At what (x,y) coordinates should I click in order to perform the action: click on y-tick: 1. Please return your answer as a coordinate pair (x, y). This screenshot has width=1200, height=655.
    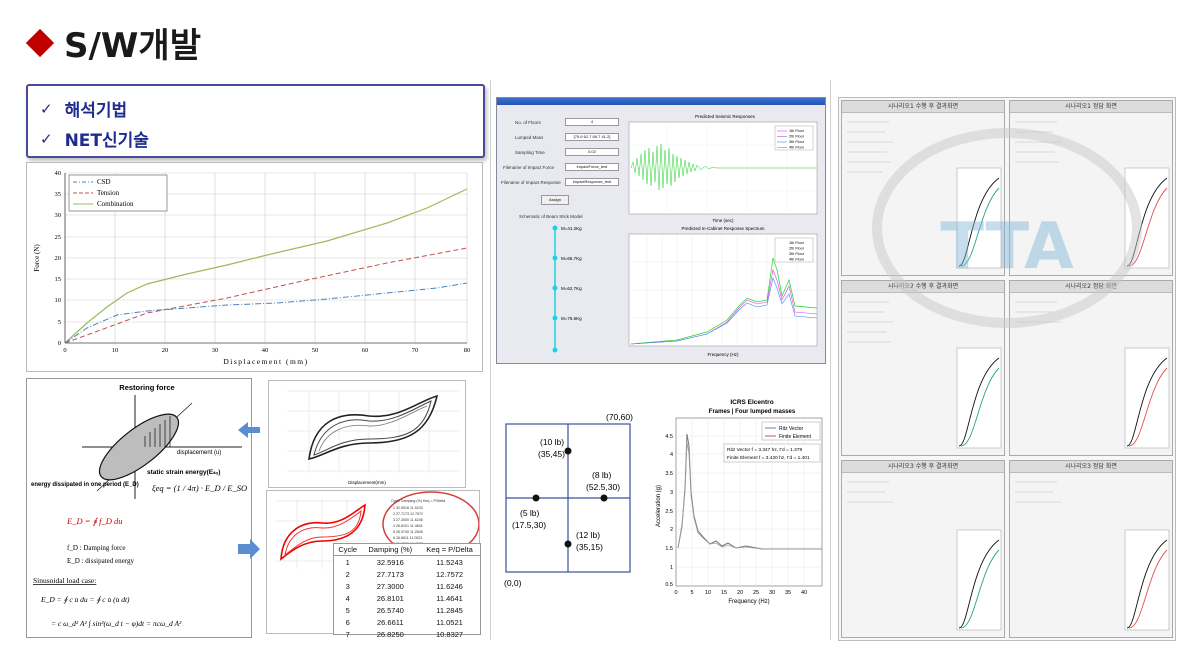
    Looking at the image, I should click on (671, 568).